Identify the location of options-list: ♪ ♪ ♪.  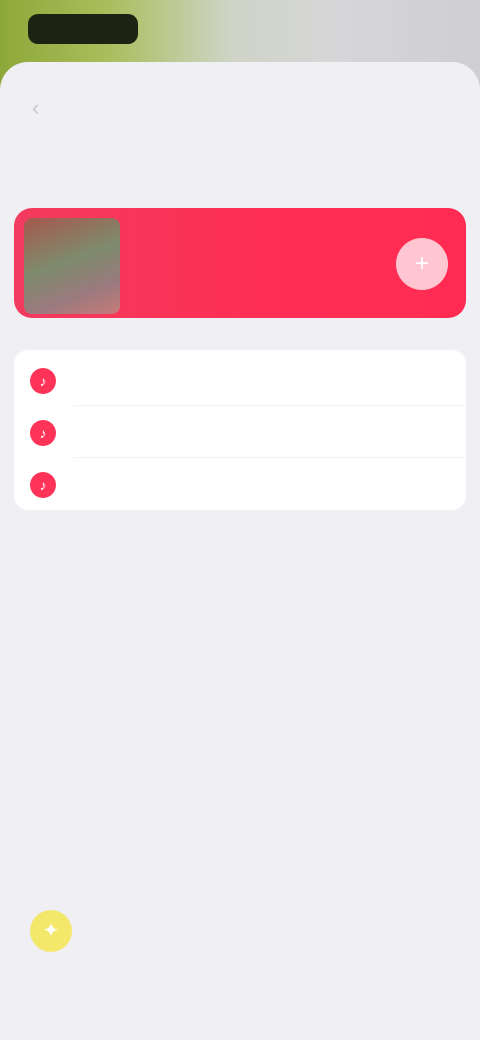
(240, 430).